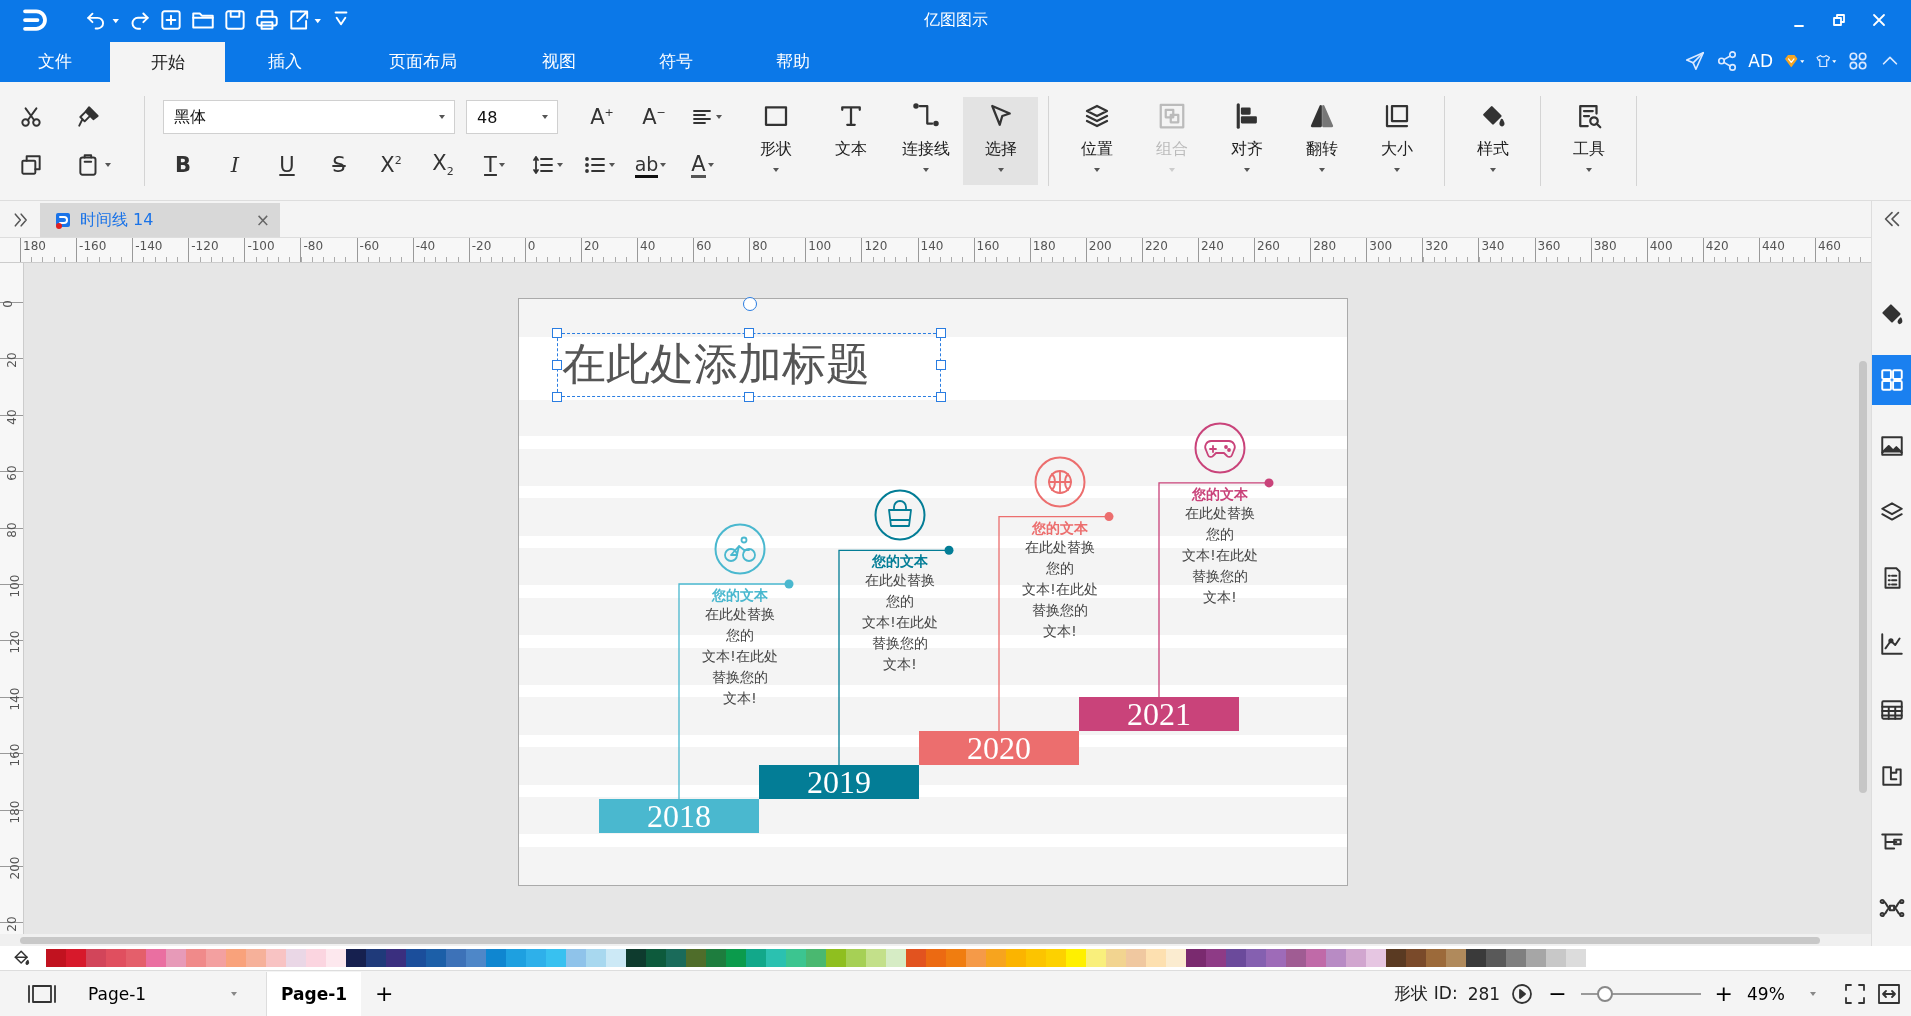 This screenshot has height=1016, width=1911. What do you see at coordinates (1522, 993) in the screenshot?
I see `play-icon` at bounding box center [1522, 993].